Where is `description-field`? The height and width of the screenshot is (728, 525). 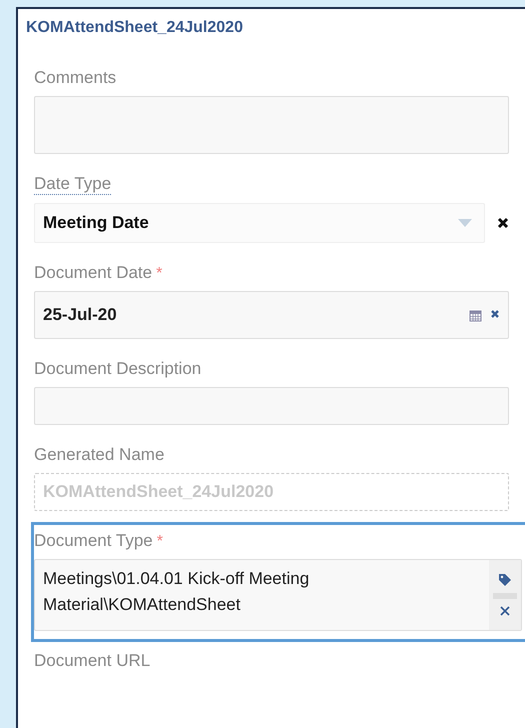 description-field is located at coordinates (271, 406).